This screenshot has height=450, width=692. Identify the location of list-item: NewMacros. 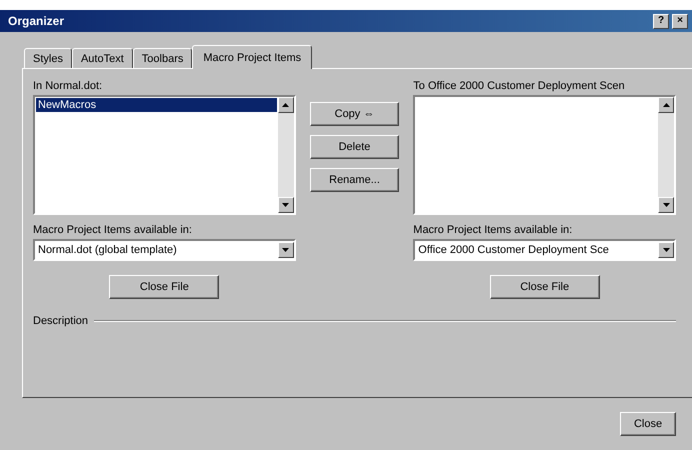
(156, 105).